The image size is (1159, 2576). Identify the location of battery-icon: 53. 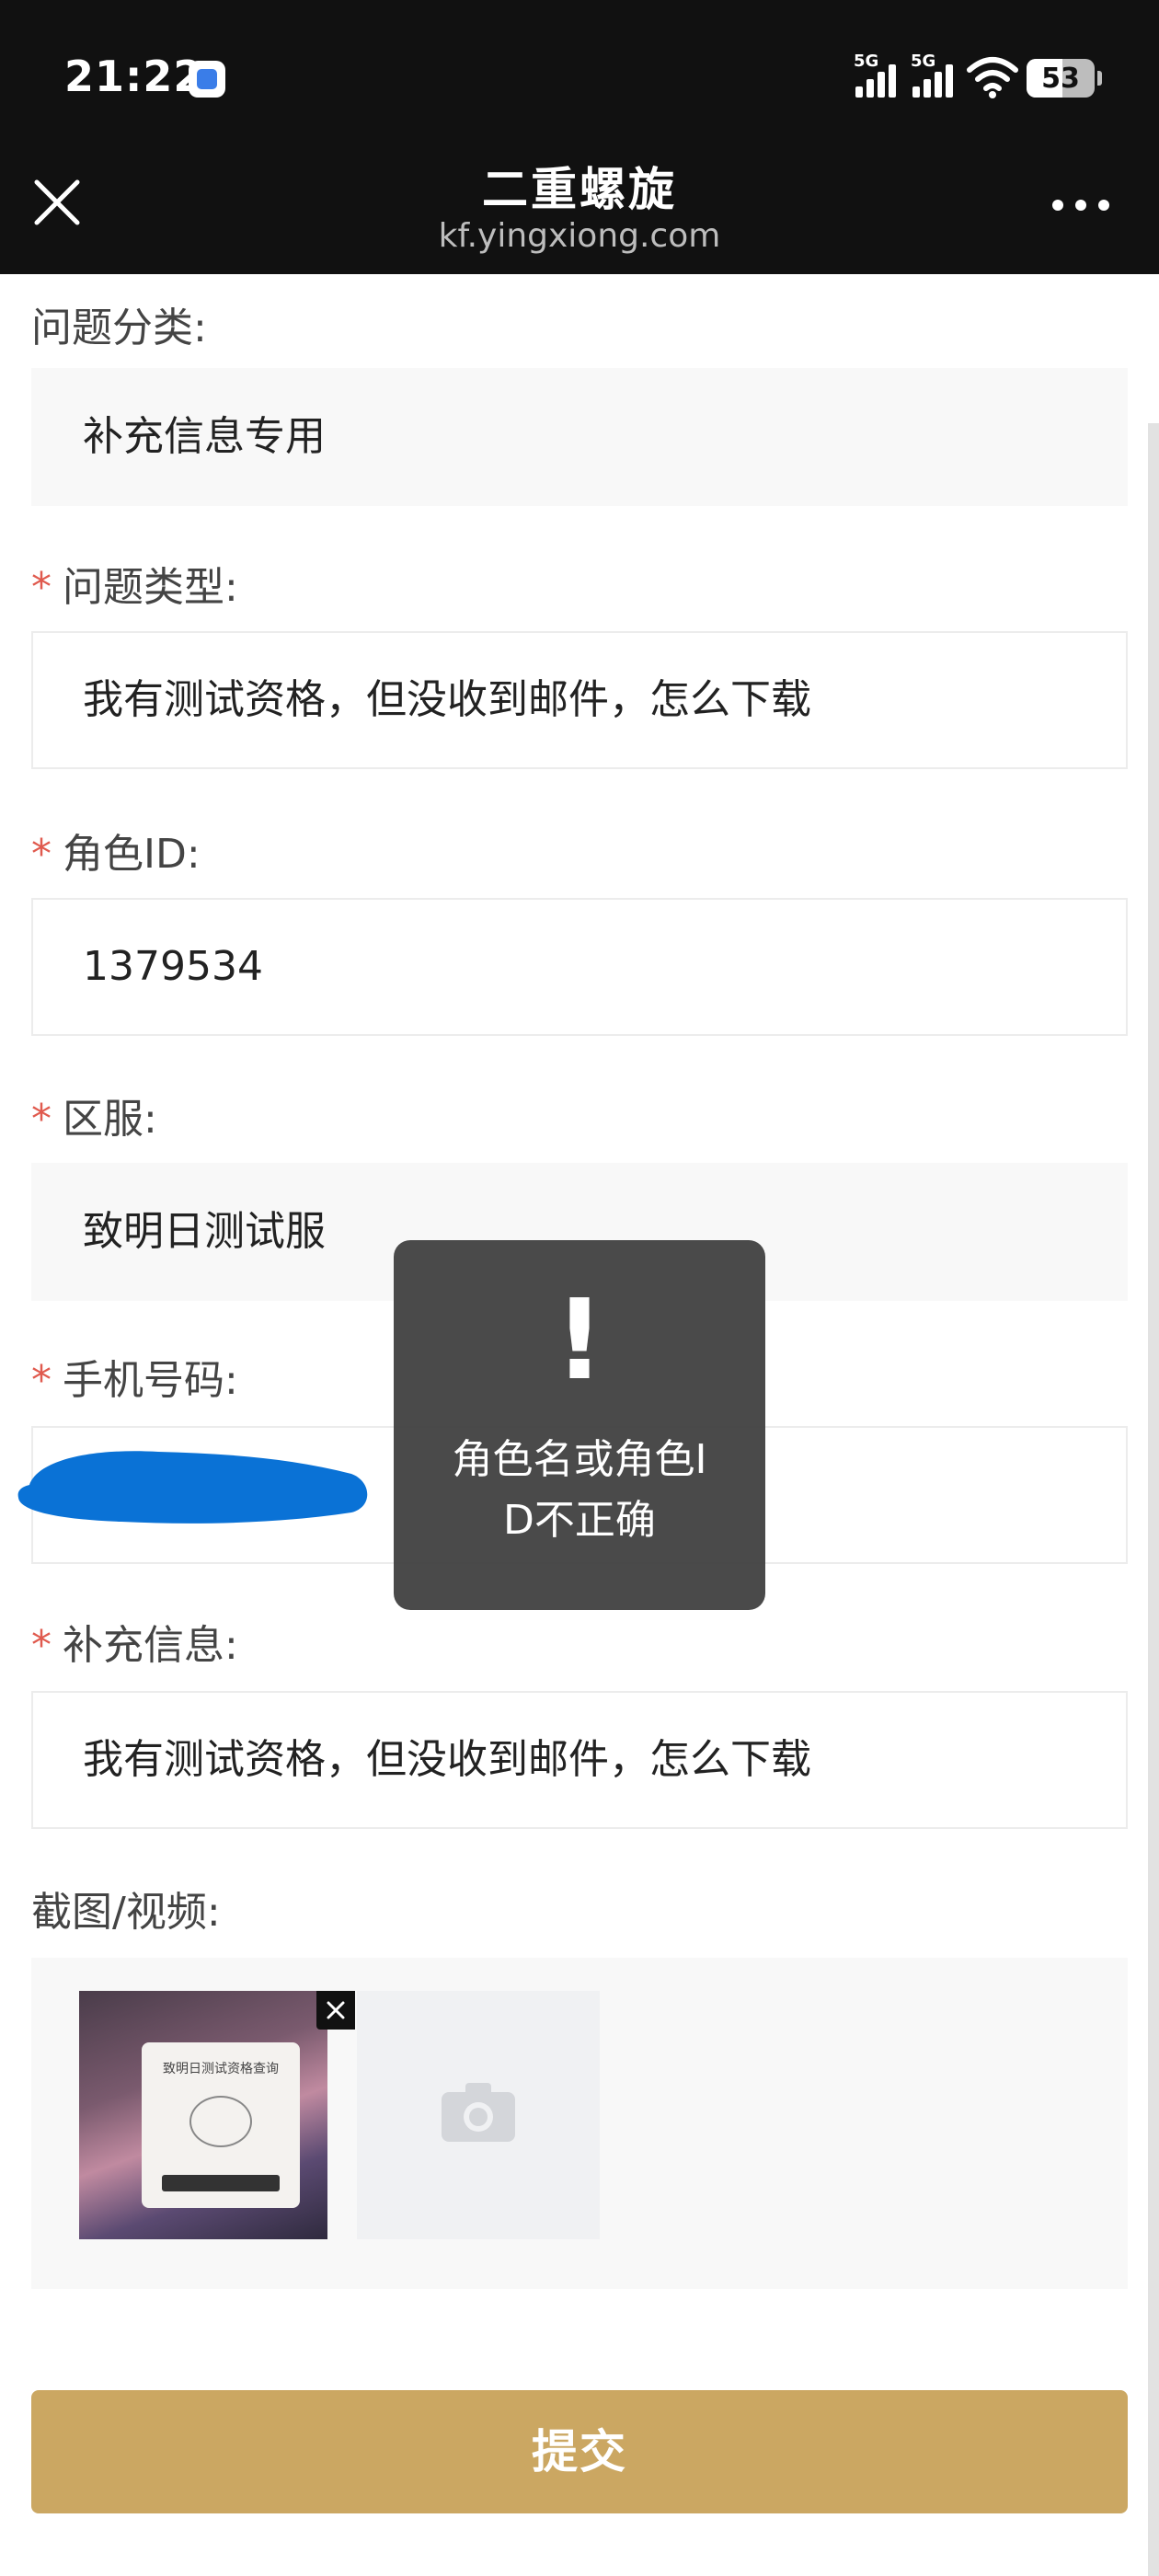
(1064, 78).